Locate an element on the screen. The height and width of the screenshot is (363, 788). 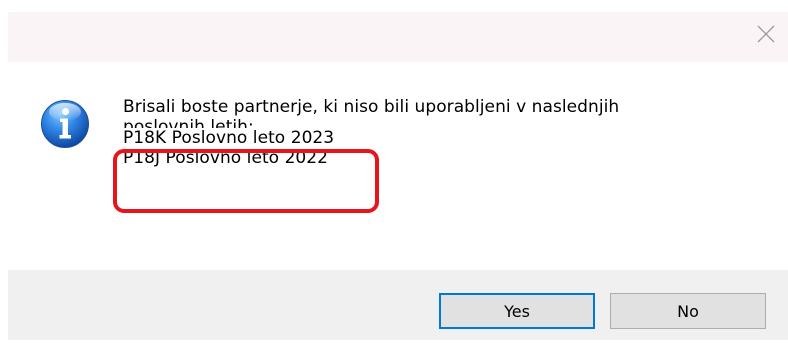
info-icon is located at coordinates (65, 124).